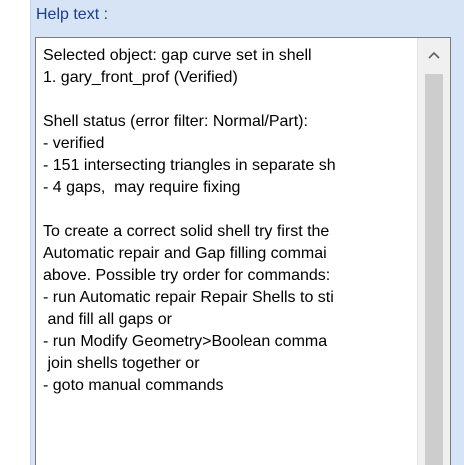  I want to click on help-text-line: - goto manual commands, so click(133, 385).